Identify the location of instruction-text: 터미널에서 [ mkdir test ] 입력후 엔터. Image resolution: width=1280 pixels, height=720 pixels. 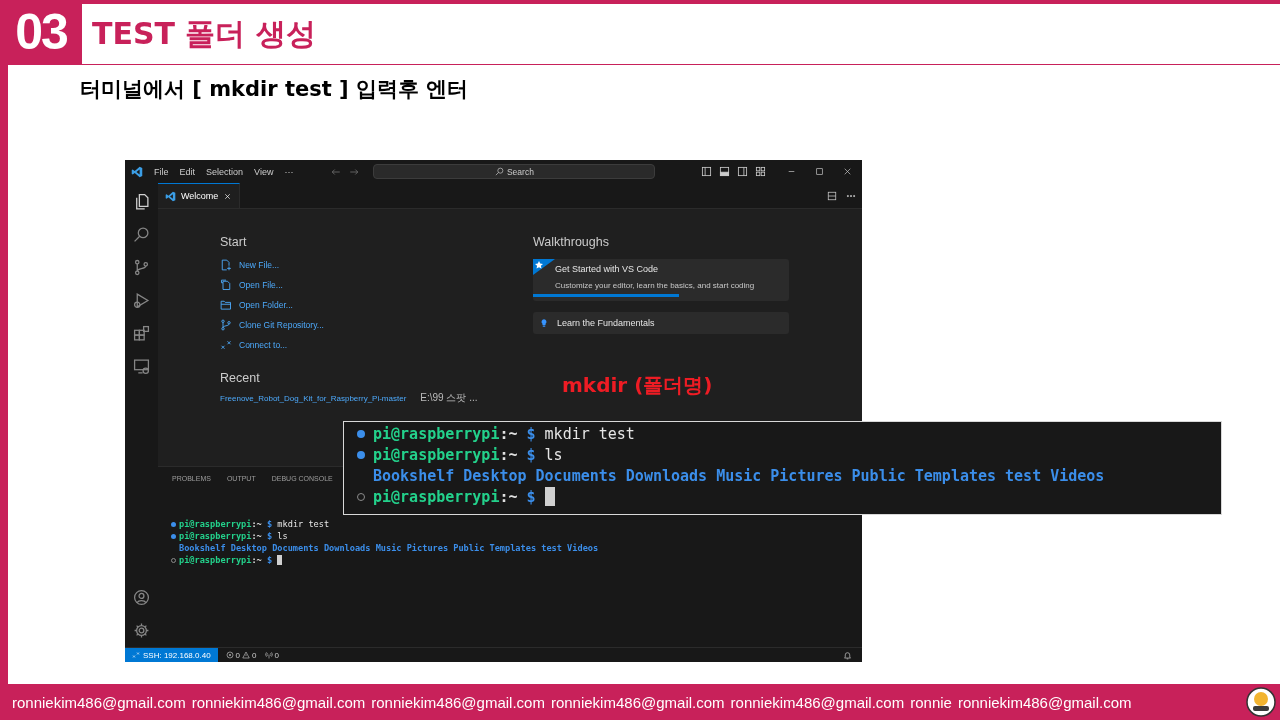
(275, 89).